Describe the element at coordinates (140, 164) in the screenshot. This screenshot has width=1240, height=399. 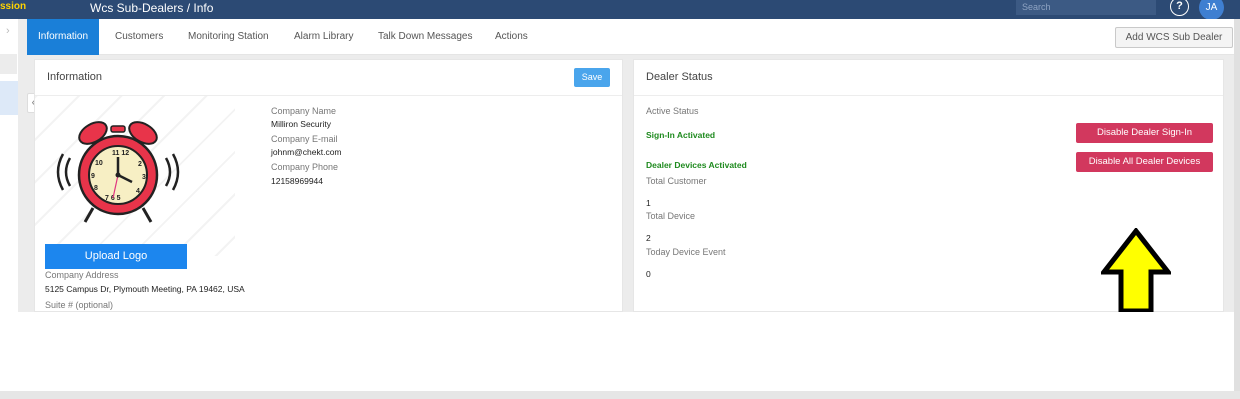
I see `svg-text: 2` at that location.